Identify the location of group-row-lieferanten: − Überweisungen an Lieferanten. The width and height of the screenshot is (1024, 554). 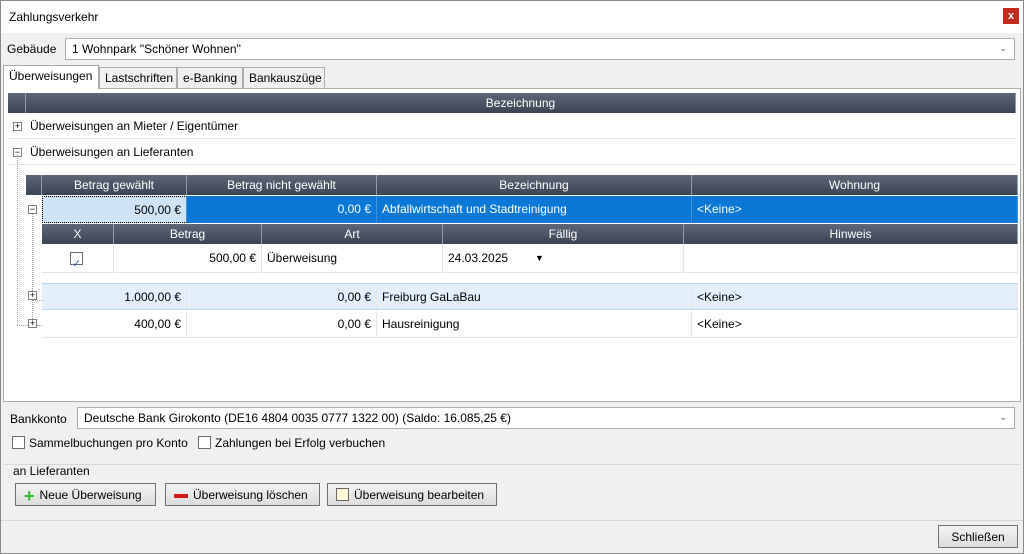
(512, 152).